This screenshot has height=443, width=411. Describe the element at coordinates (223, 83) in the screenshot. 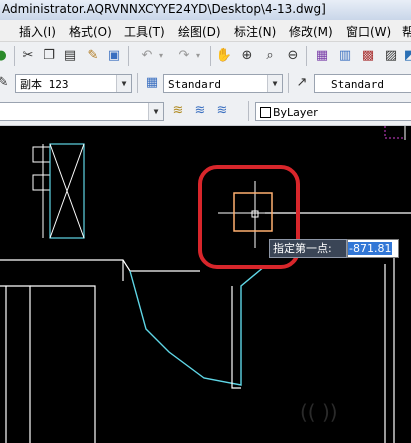

I see `table-style-select: Standard ▼` at that location.